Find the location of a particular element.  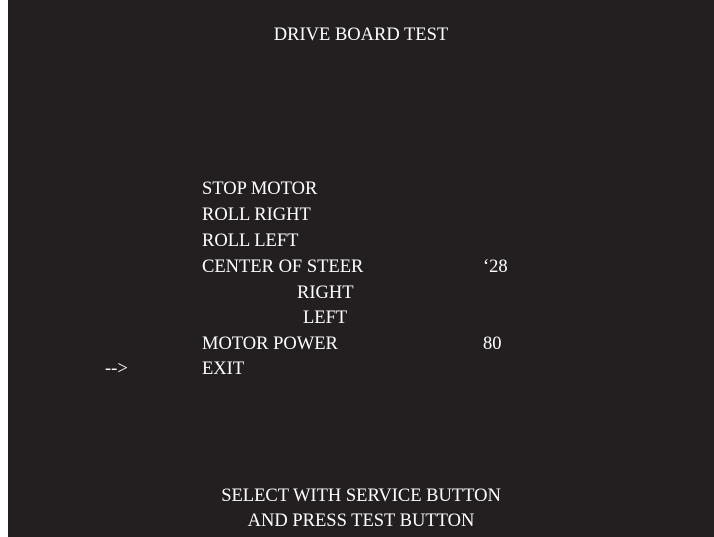

screen-title: DRIVE BOARD TEST is located at coordinates (361, 35).